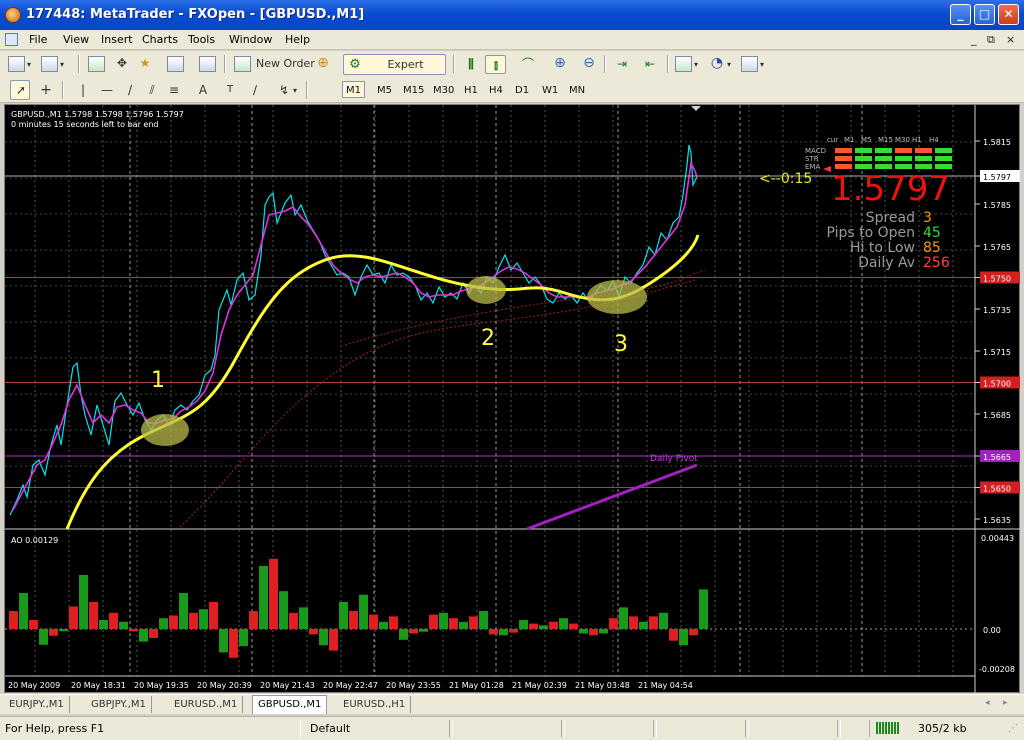 The height and width of the screenshot is (740, 1024). What do you see at coordinates (812, 159) in the screenshot?
I see `signal-row-label: STR` at bounding box center [812, 159].